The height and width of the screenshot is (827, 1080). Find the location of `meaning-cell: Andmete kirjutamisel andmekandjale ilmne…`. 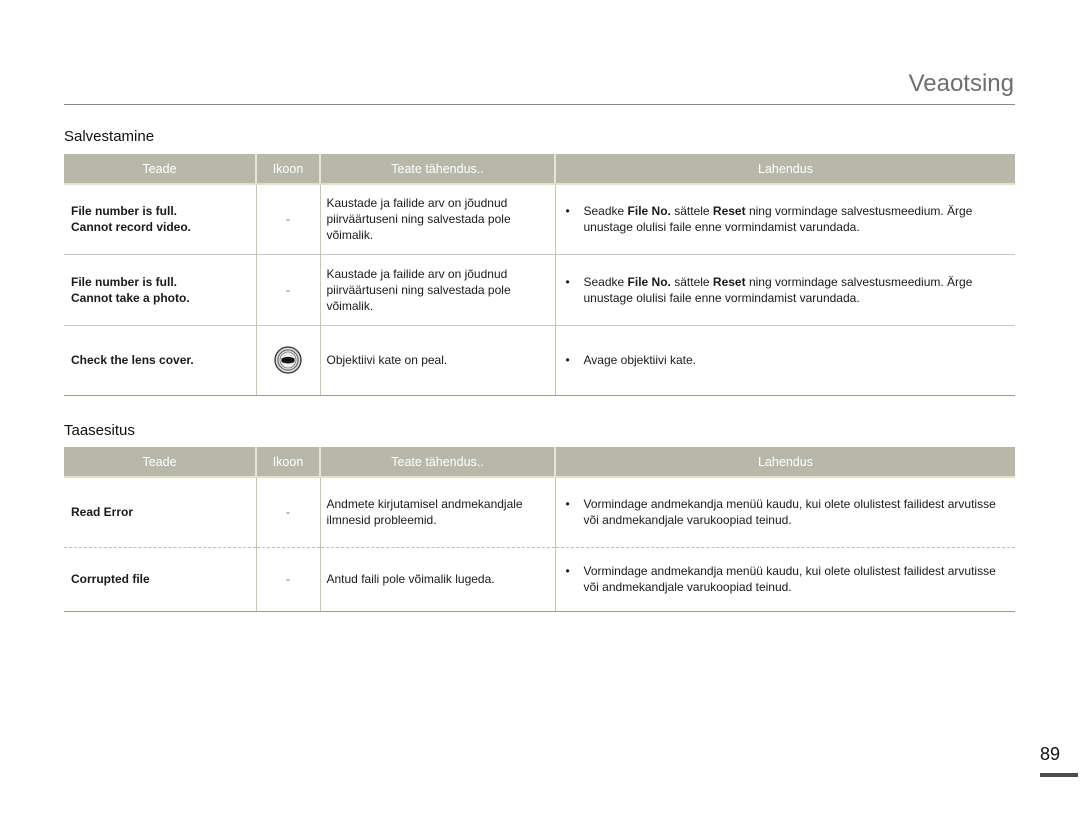

meaning-cell: Andmete kirjutamisel andmekandjale ilmne… is located at coordinates (437, 512).